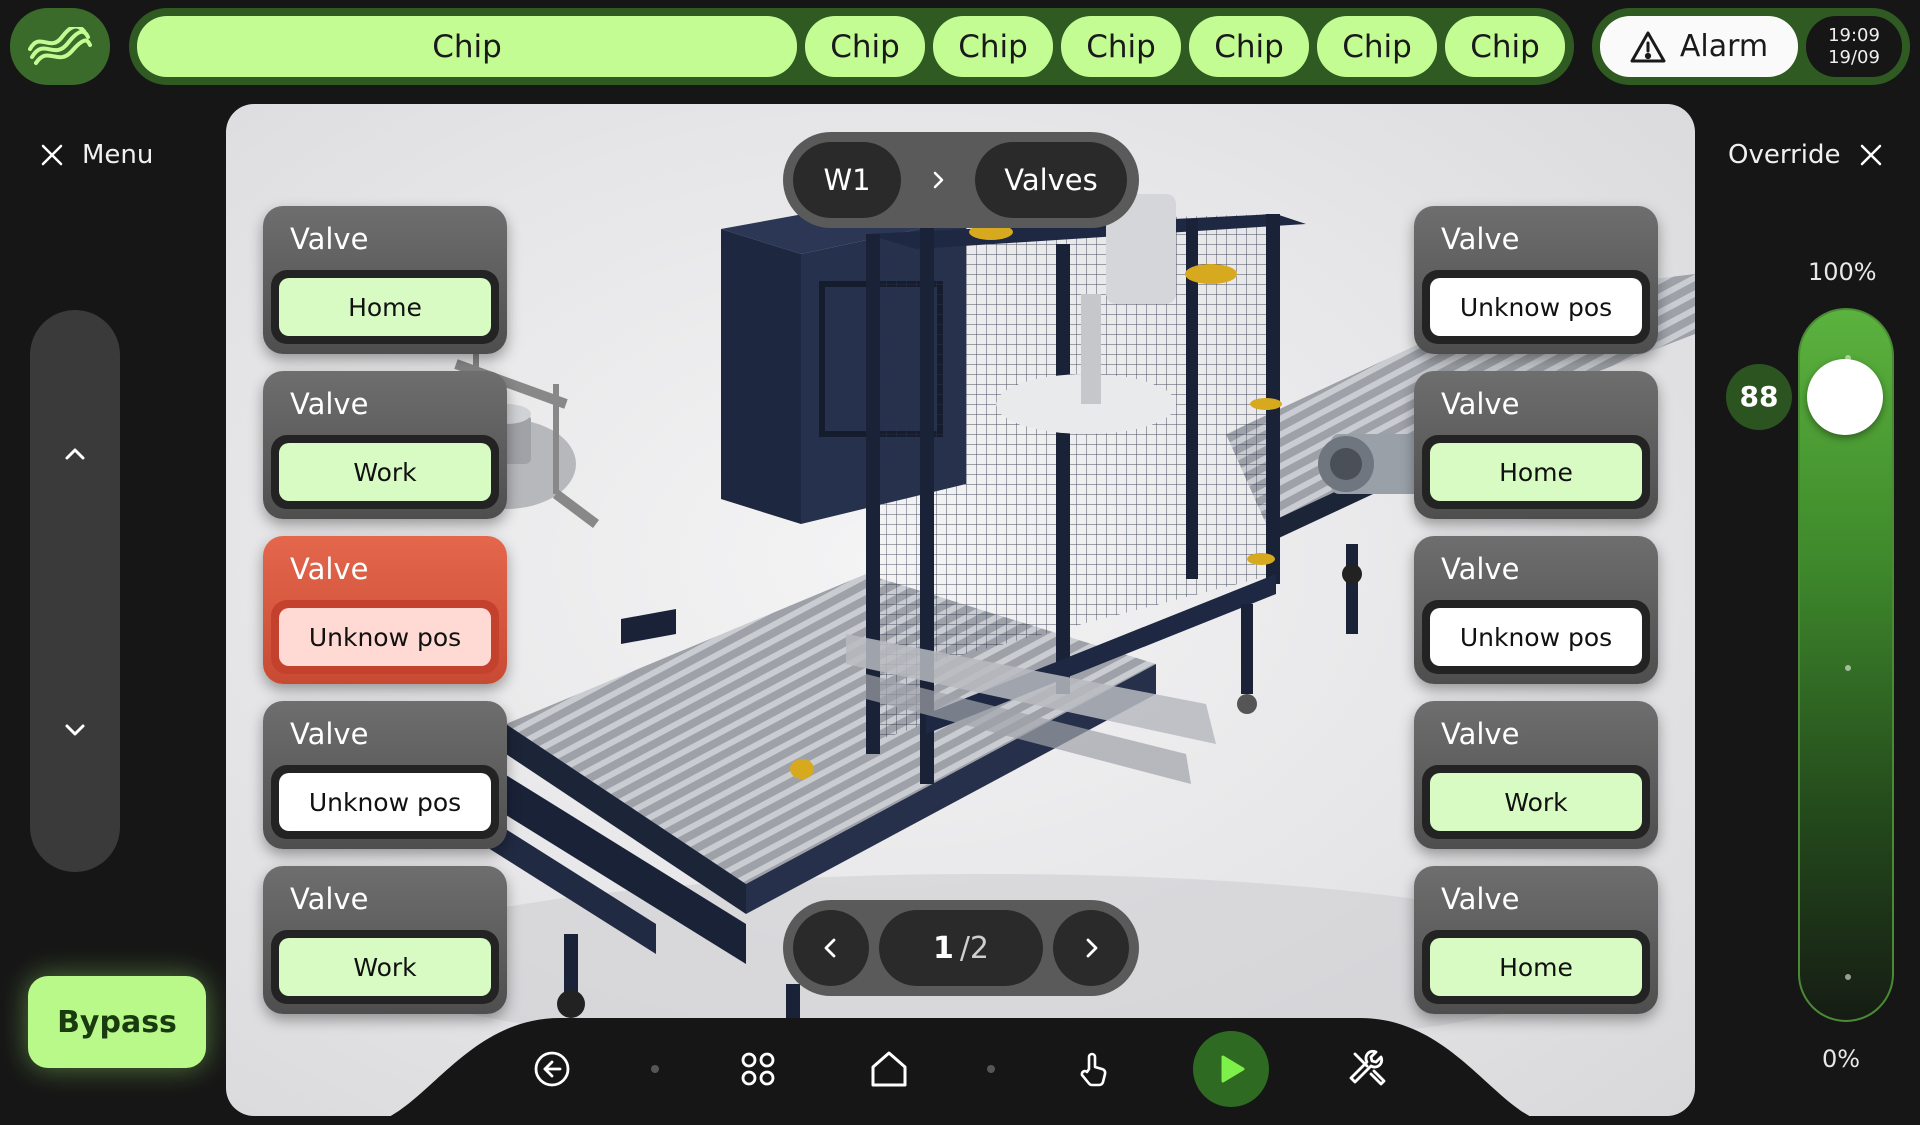 This screenshot has height=1125, width=1920. Describe the element at coordinates (1724, 46) in the screenshot. I see `alarm-label: Alarm` at that location.